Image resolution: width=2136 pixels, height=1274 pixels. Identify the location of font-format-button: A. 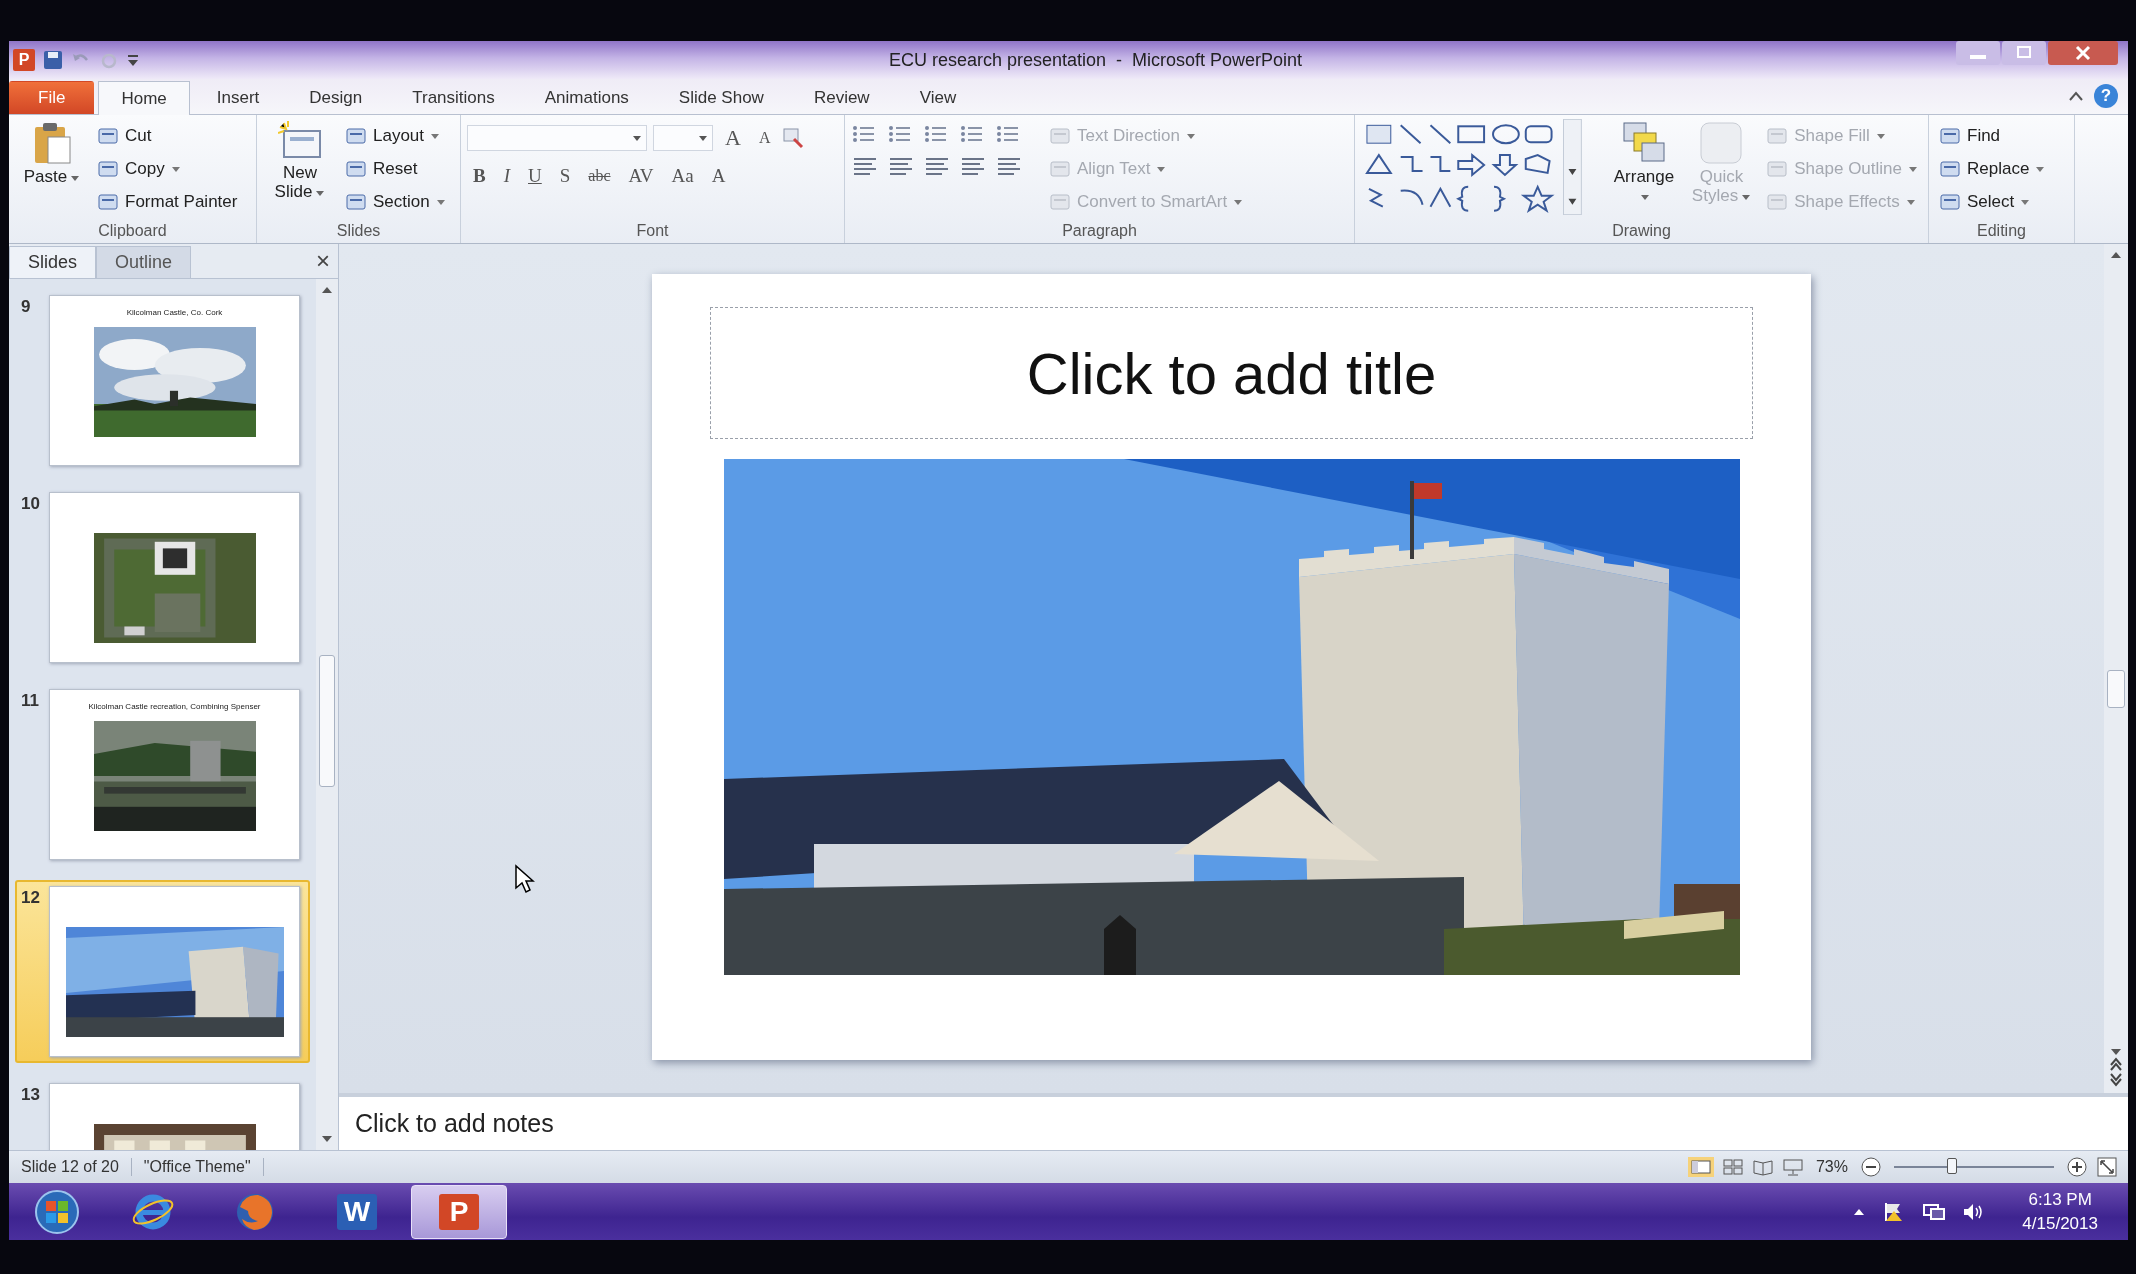
(718, 176).